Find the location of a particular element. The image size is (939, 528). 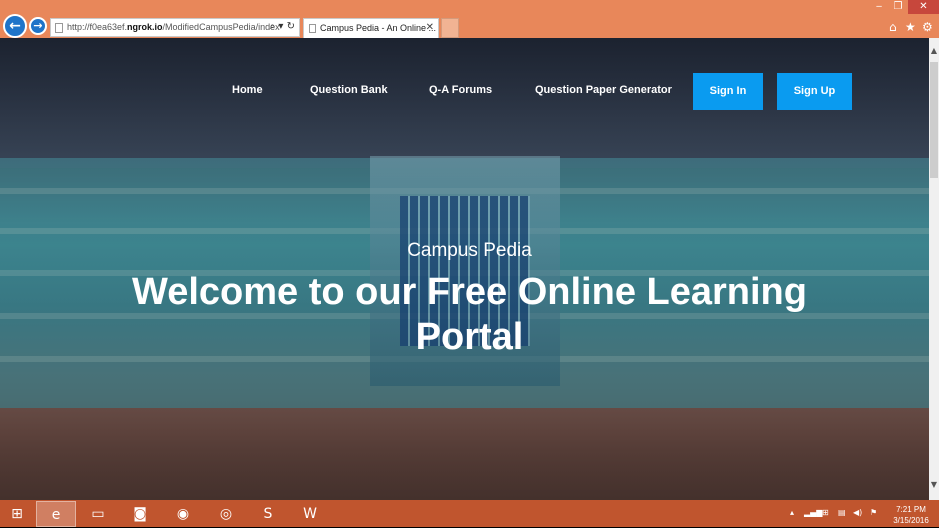

back-arrow-icon: ← is located at coordinates (15, 26).